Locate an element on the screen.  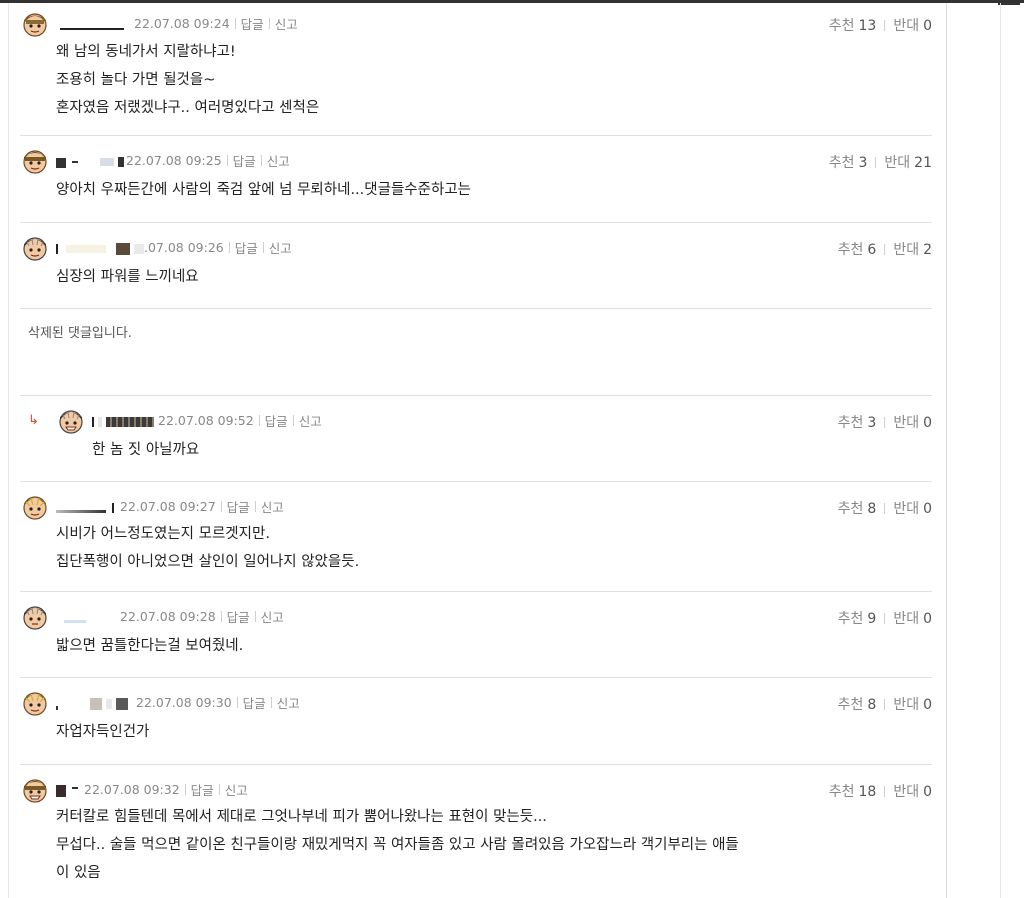
vote-counts: 추천 3 반대 0 is located at coordinates (885, 422).